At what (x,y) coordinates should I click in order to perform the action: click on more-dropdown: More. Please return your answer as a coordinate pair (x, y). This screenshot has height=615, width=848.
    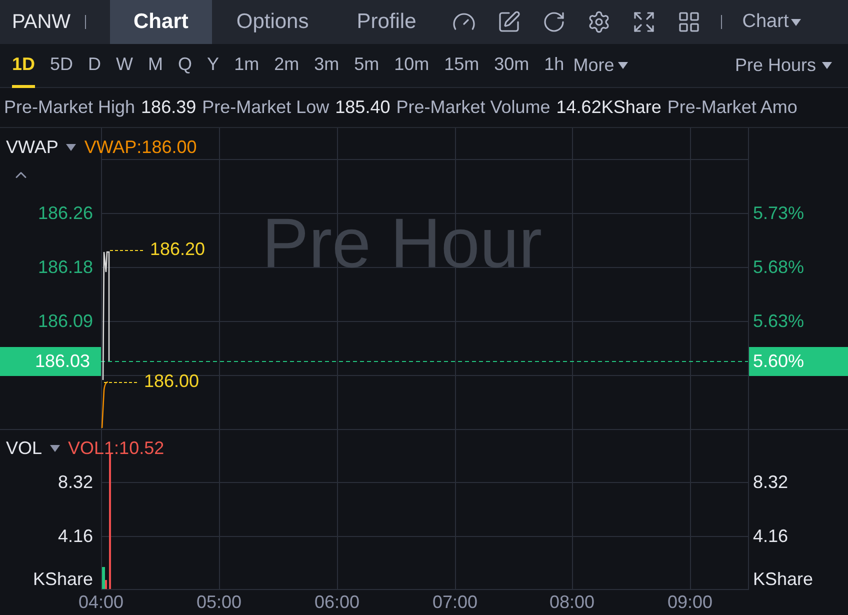
    Looking at the image, I should click on (600, 65).